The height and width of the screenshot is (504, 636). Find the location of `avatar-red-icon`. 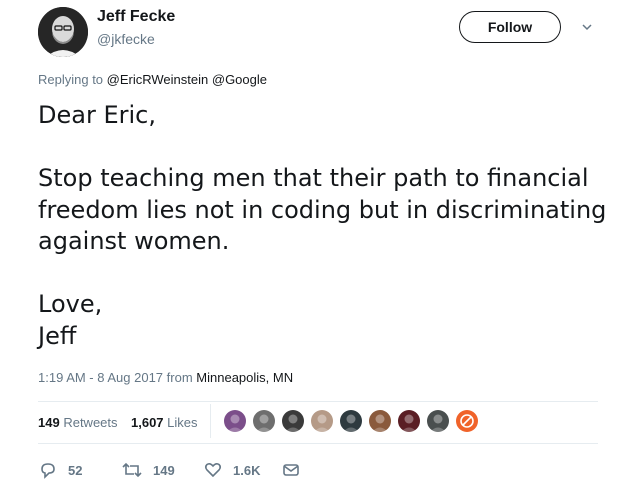

avatar-red-icon is located at coordinates (409, 421).